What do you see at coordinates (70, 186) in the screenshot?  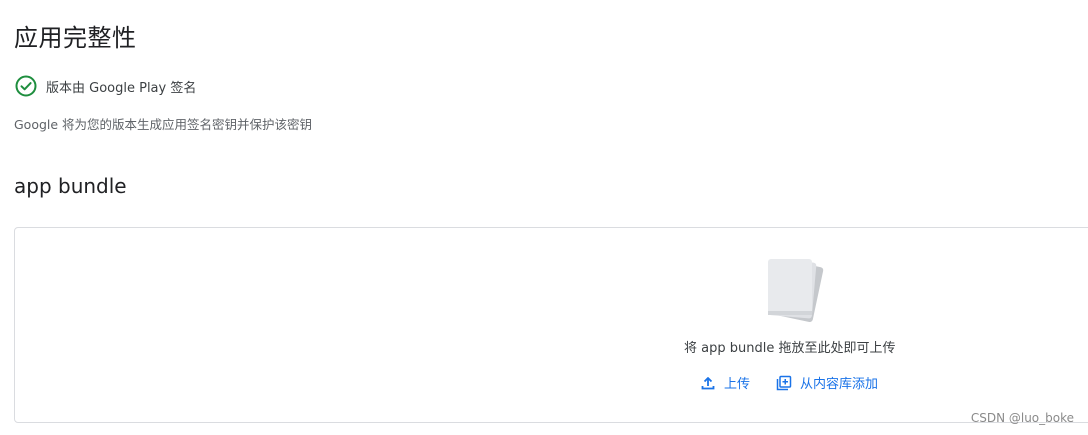 I see `app-bundle-title: app bundle` at bounding box center [70, 186].